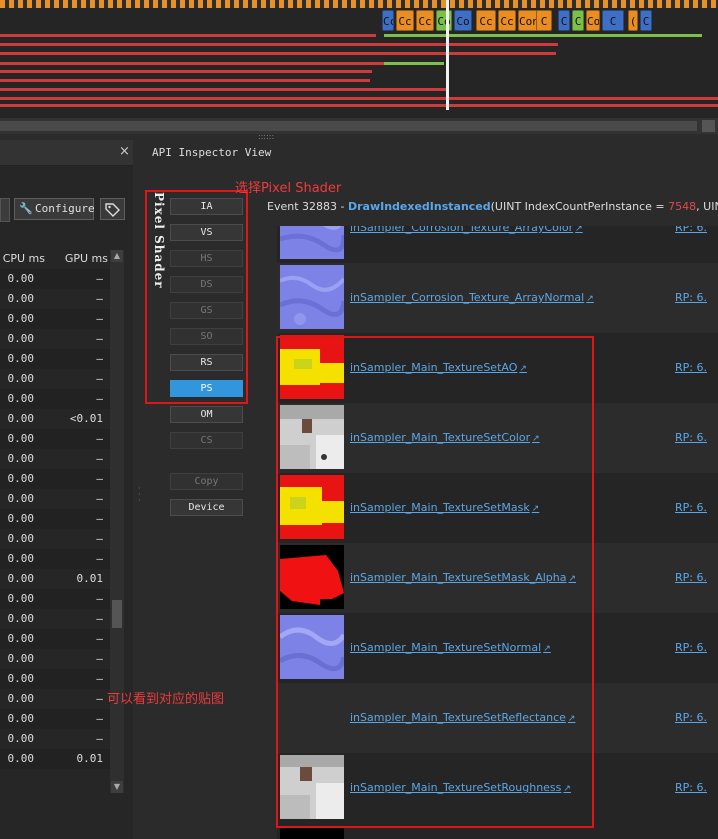  Describe the element at coordinates (359, 59) in the screenshot. I see `timeline: CcCcCcCoCoCcCcConCCCConC(C` at that location.